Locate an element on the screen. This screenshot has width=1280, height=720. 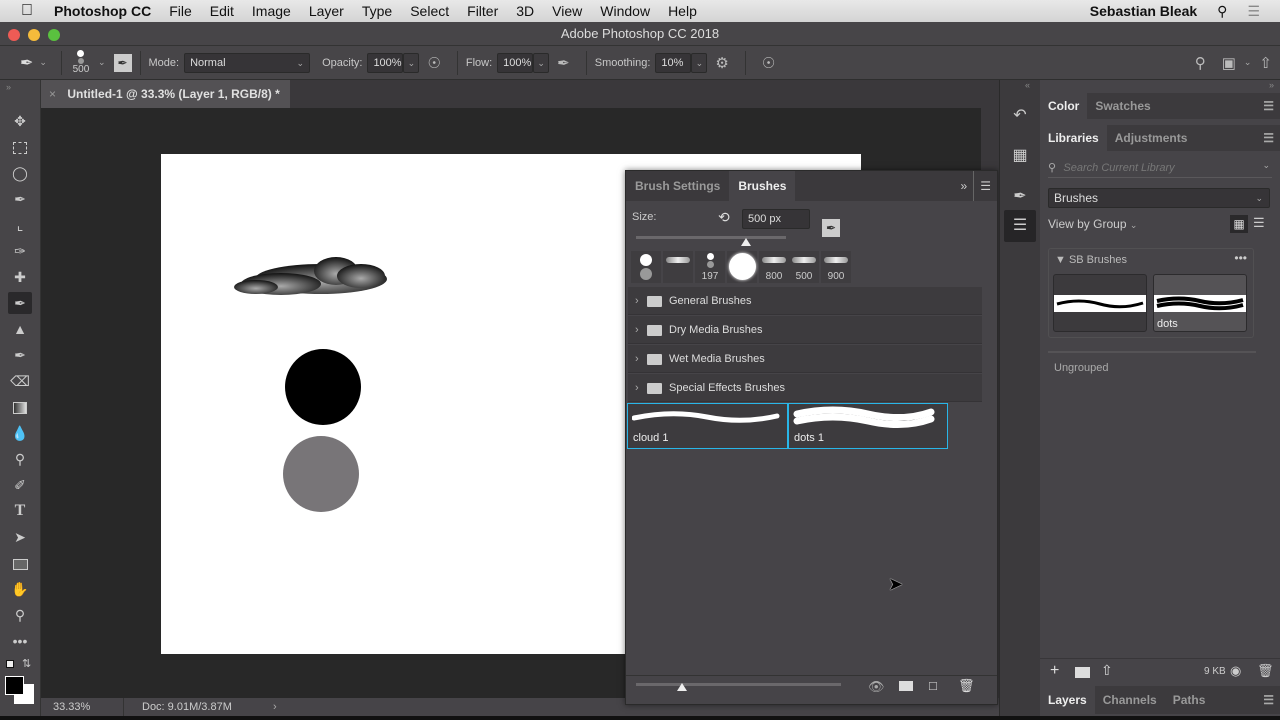
recent-brush-tip-cloud: 900 is located at coordinates (836, 267).